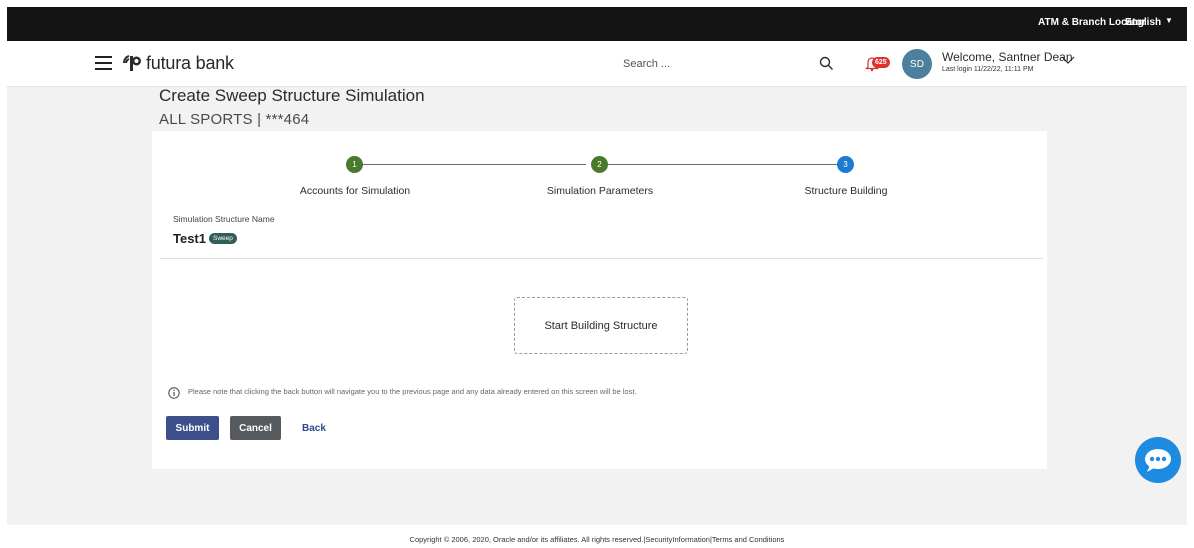  What do you see at coordinates (1169, 20) in the screenshot?
I see `caret-down-icon: ▼` at bounding box center [1169, 20].